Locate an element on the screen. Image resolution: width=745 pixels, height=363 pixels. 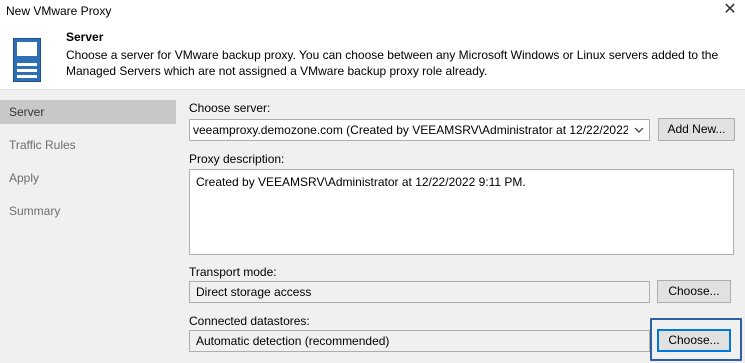
step-title: Server is located at coordinates (85, 37).